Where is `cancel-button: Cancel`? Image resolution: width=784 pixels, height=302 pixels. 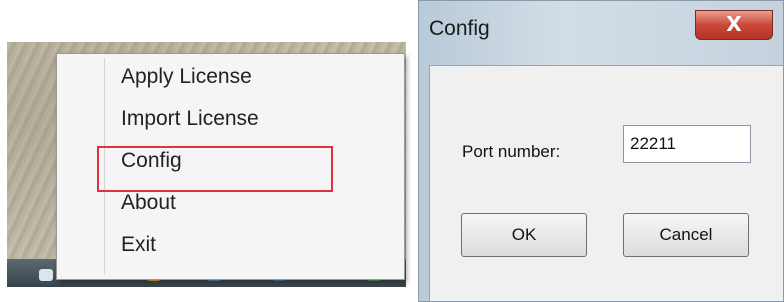
cancel-button: Cancel is located at coordinates (686, 235).